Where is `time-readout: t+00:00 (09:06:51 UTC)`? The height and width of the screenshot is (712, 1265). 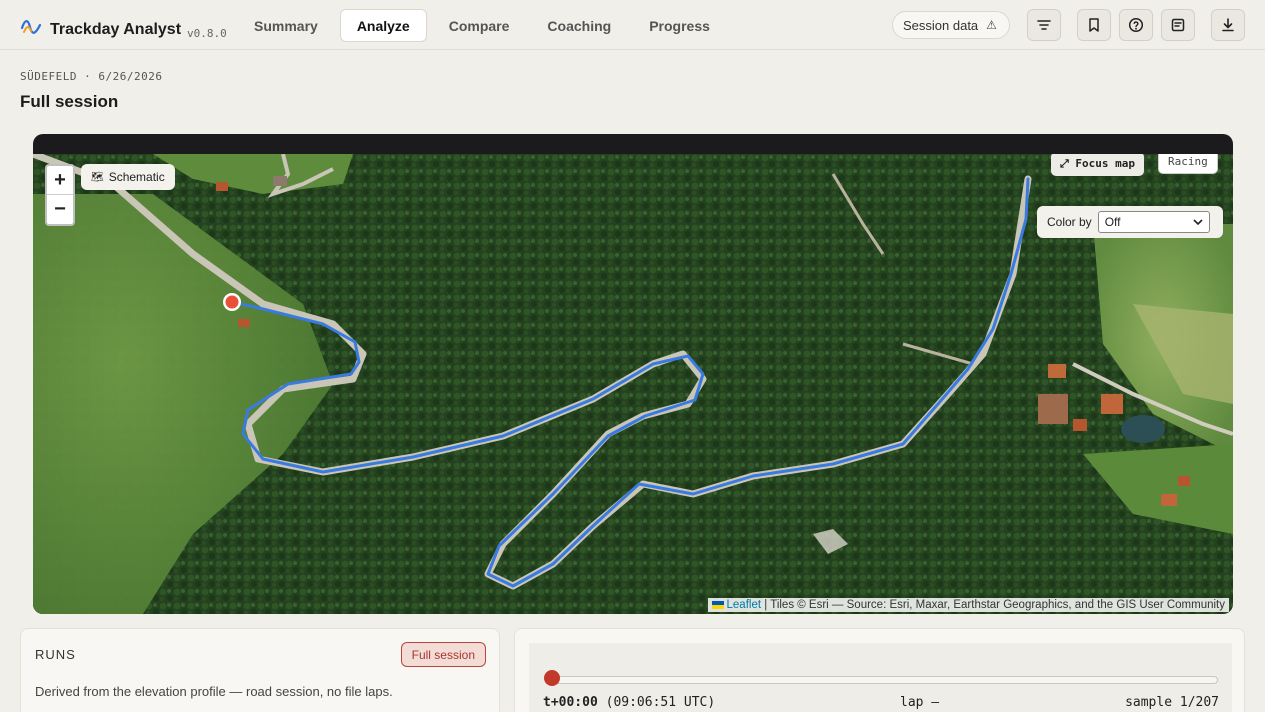
time-readout: t+00:00 (09:06:51 UTC) is located at coordinates (629, 702).